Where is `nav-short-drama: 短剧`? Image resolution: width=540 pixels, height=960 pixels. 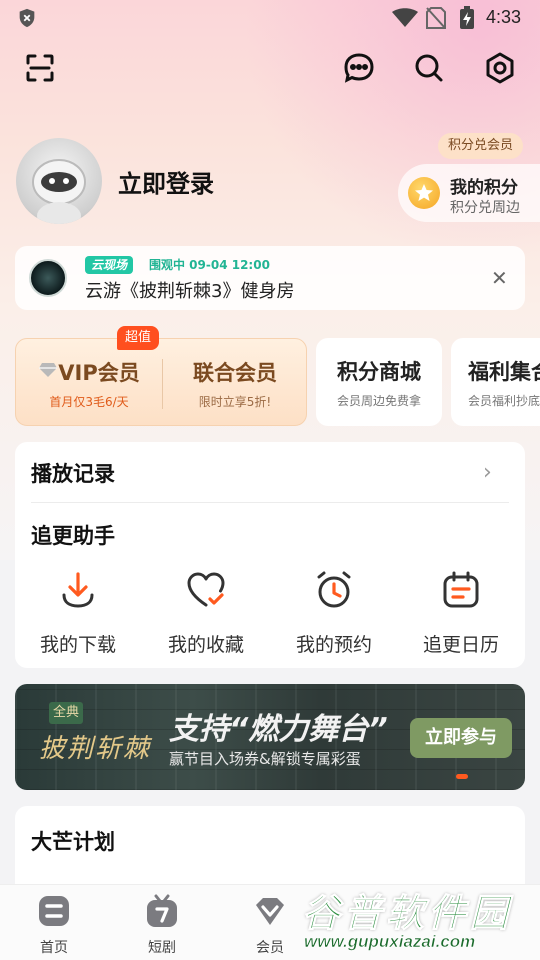
nav-short-drama: 短剧 is located at coordinates (162, 925).